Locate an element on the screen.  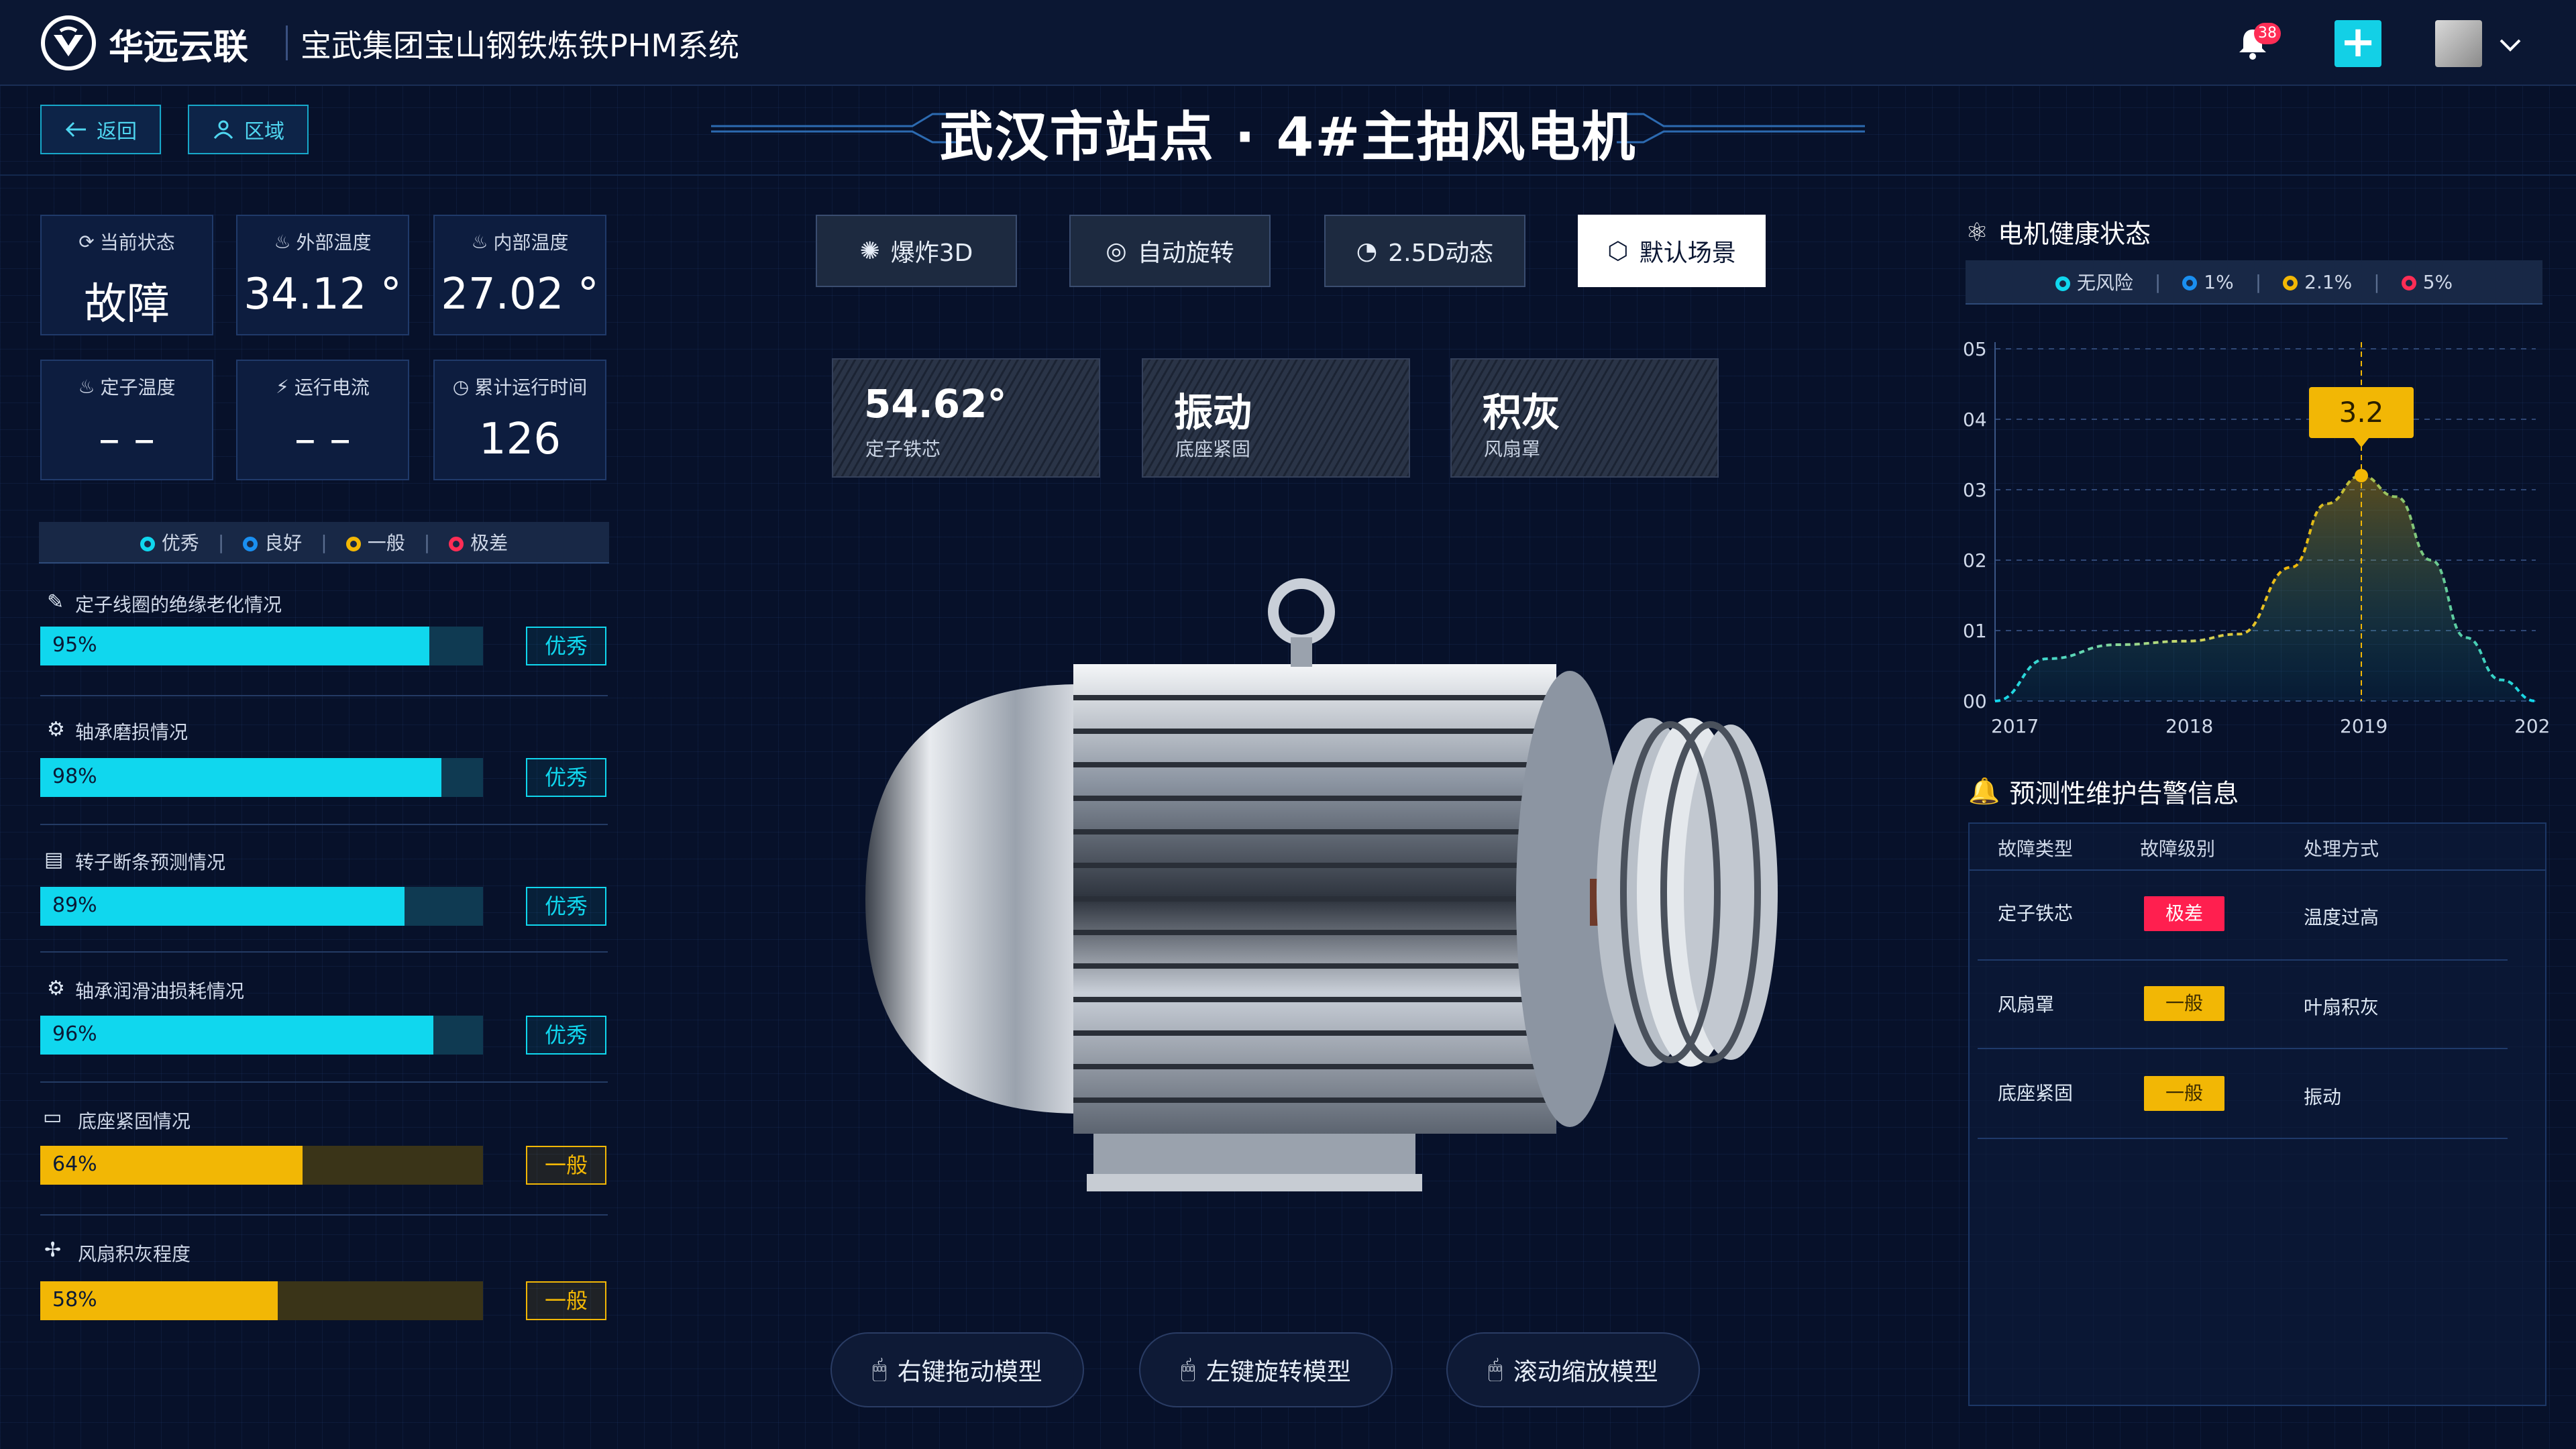
tag-value: 积灰 is located at coordinates (1522, 412).